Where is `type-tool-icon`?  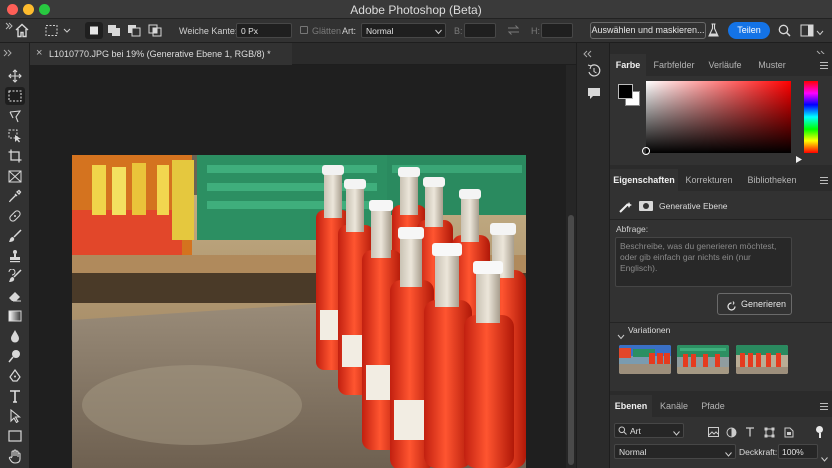
type-tool-icon is located at coordinates (15, 396).